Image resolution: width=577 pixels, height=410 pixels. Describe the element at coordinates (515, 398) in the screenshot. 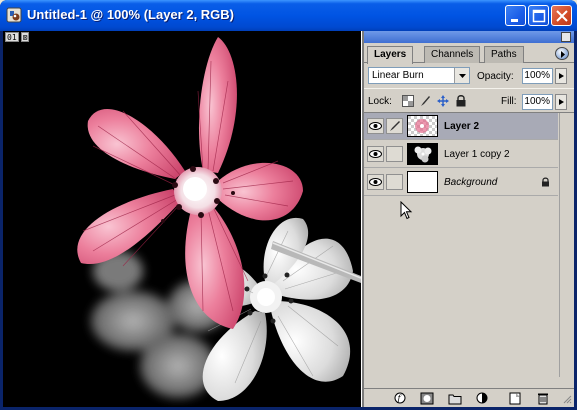

I see `new-layer-icon` at that location.